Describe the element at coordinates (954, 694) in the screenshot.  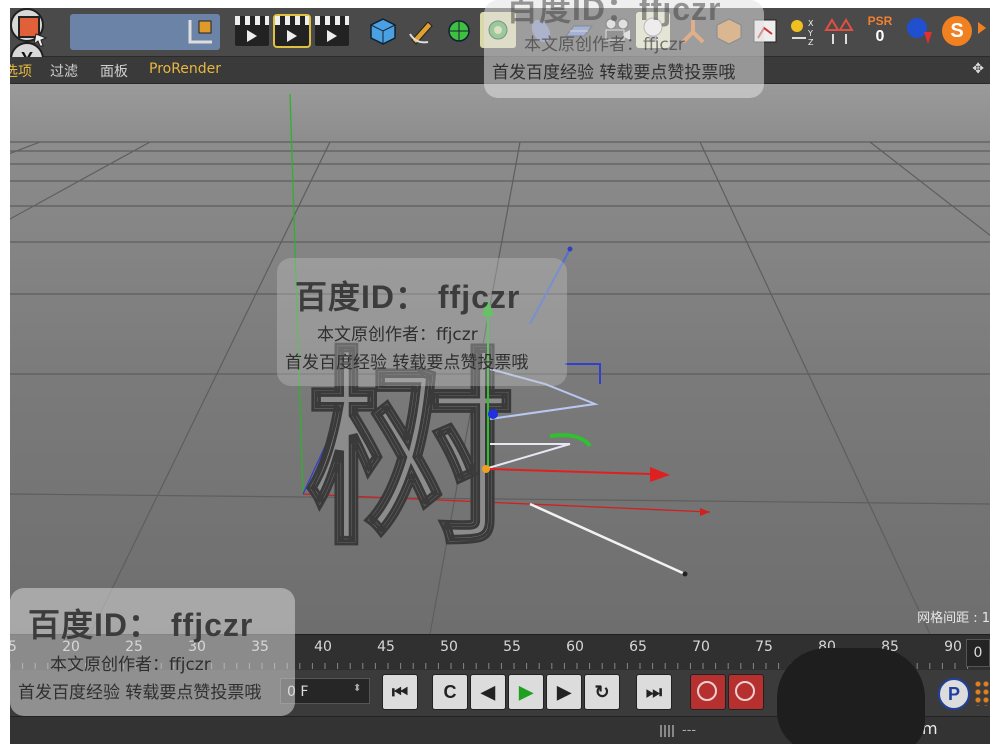
I see `param-key-button: P` at that location.